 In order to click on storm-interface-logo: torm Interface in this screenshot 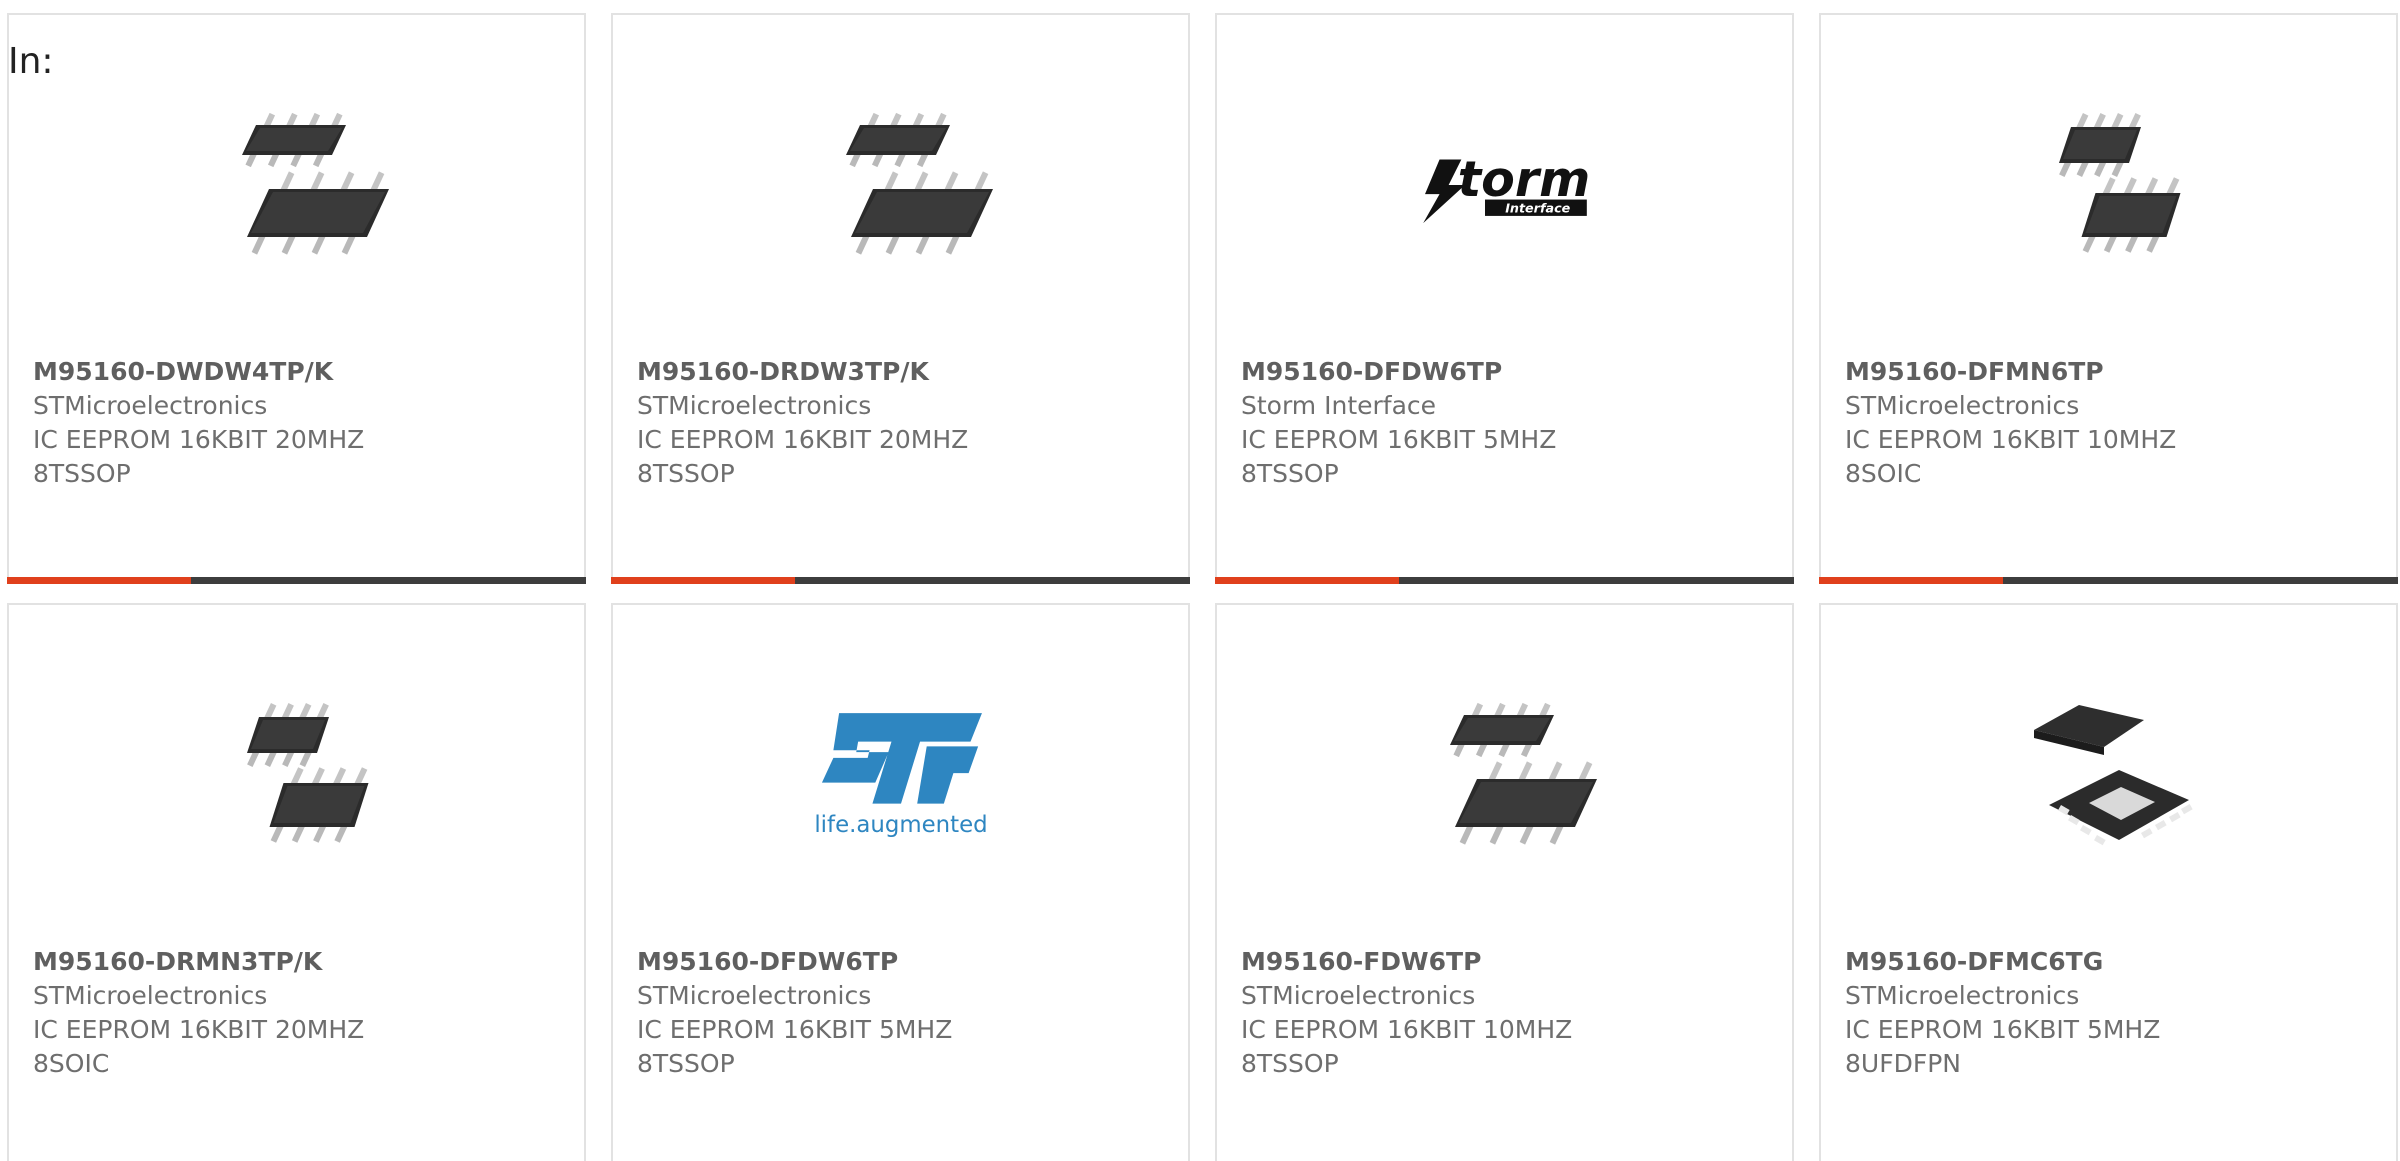, I will do `click(1505, 185)`.